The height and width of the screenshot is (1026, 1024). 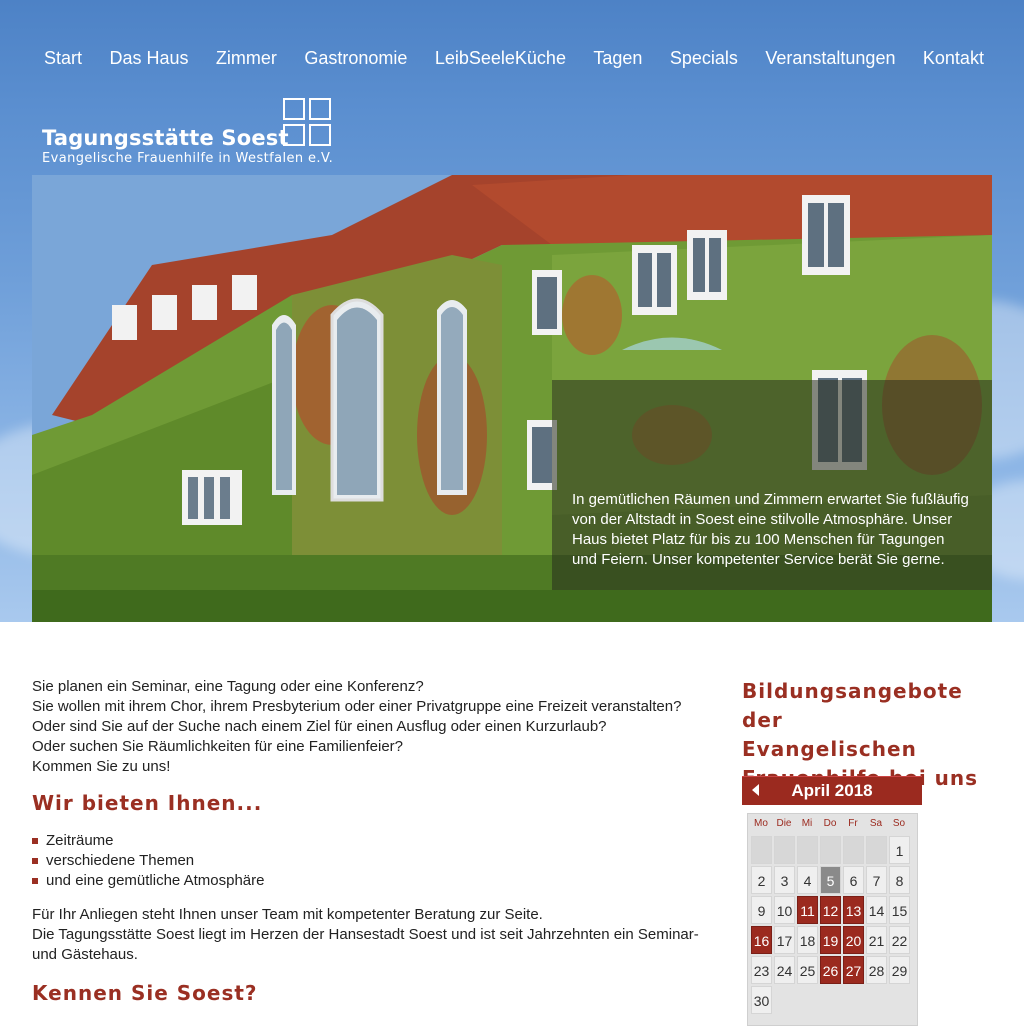 What do you see at coordinates (853, 910) in the screenshot?
I see `calendar-day: 13` at bounding box center [853, 910].